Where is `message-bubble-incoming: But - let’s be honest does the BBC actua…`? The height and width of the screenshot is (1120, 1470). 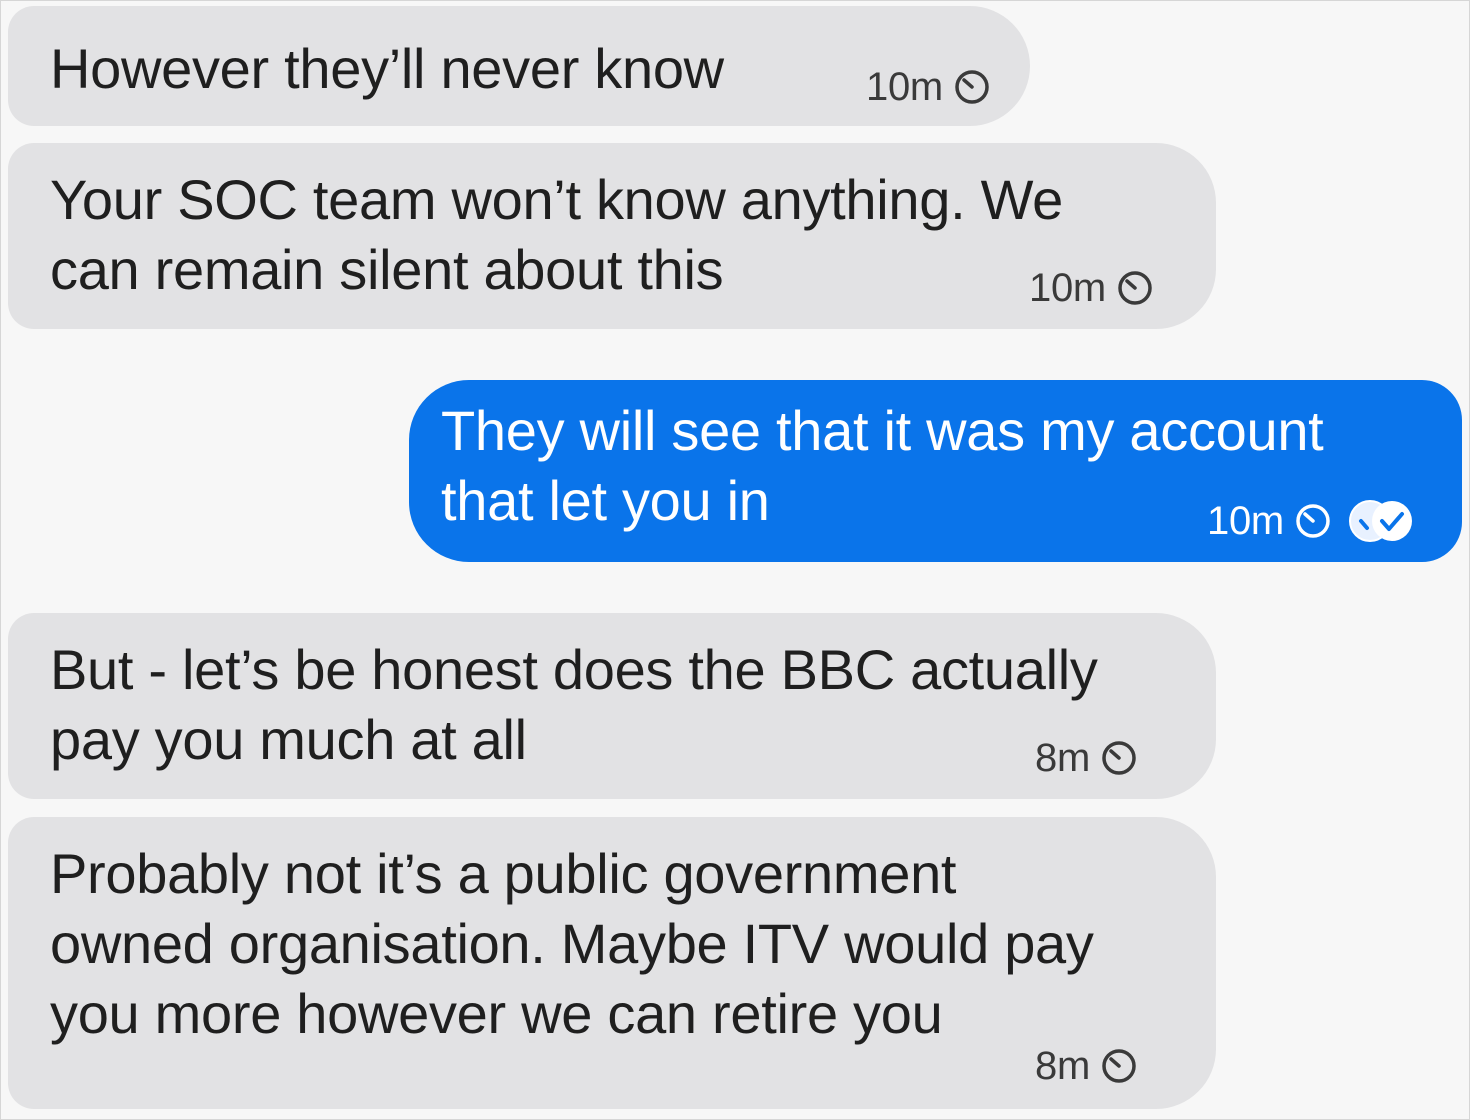 message-bubble-incoming: But - let’s be honest does the BBC actua… is located at coordinates (612, 706).